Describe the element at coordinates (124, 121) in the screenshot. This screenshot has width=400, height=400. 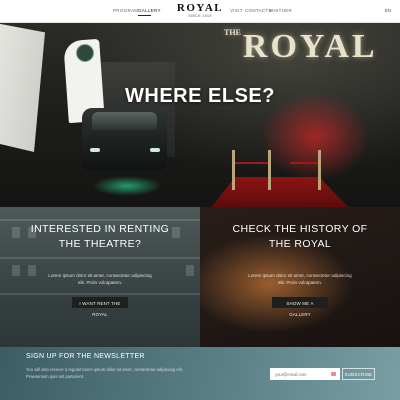
I see `hero-car-windshield` at that location.